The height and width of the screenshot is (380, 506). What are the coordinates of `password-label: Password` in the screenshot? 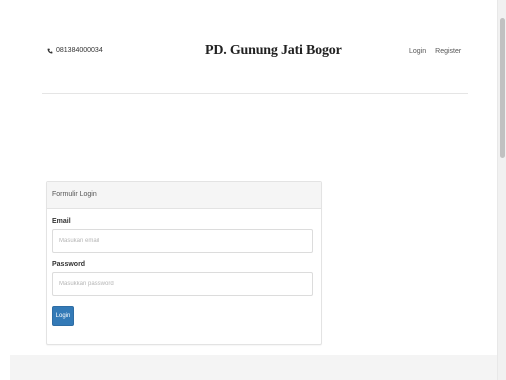 It's located at (69, 264).